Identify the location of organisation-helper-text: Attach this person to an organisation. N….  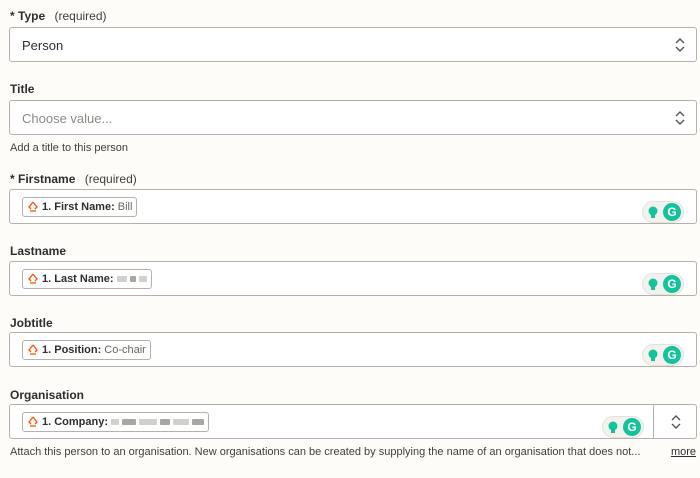
(325, 452).